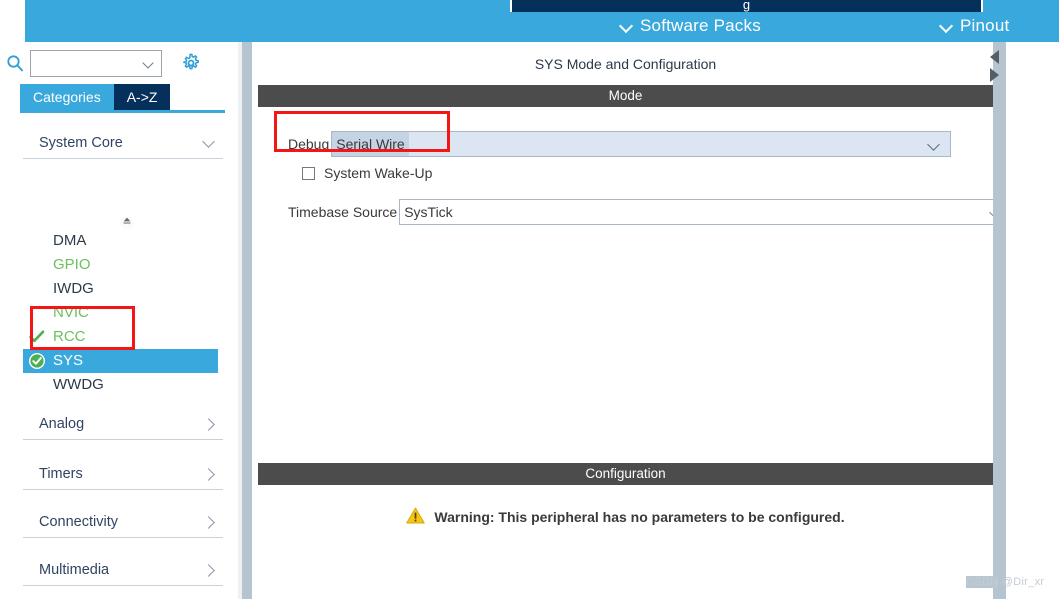 This screenshot has height=599, width=1059. What do you see at coordinates (123, 474) in the screenshot?
I see `sidebar-category-timers: Timers` at bounding box center [123, 474].